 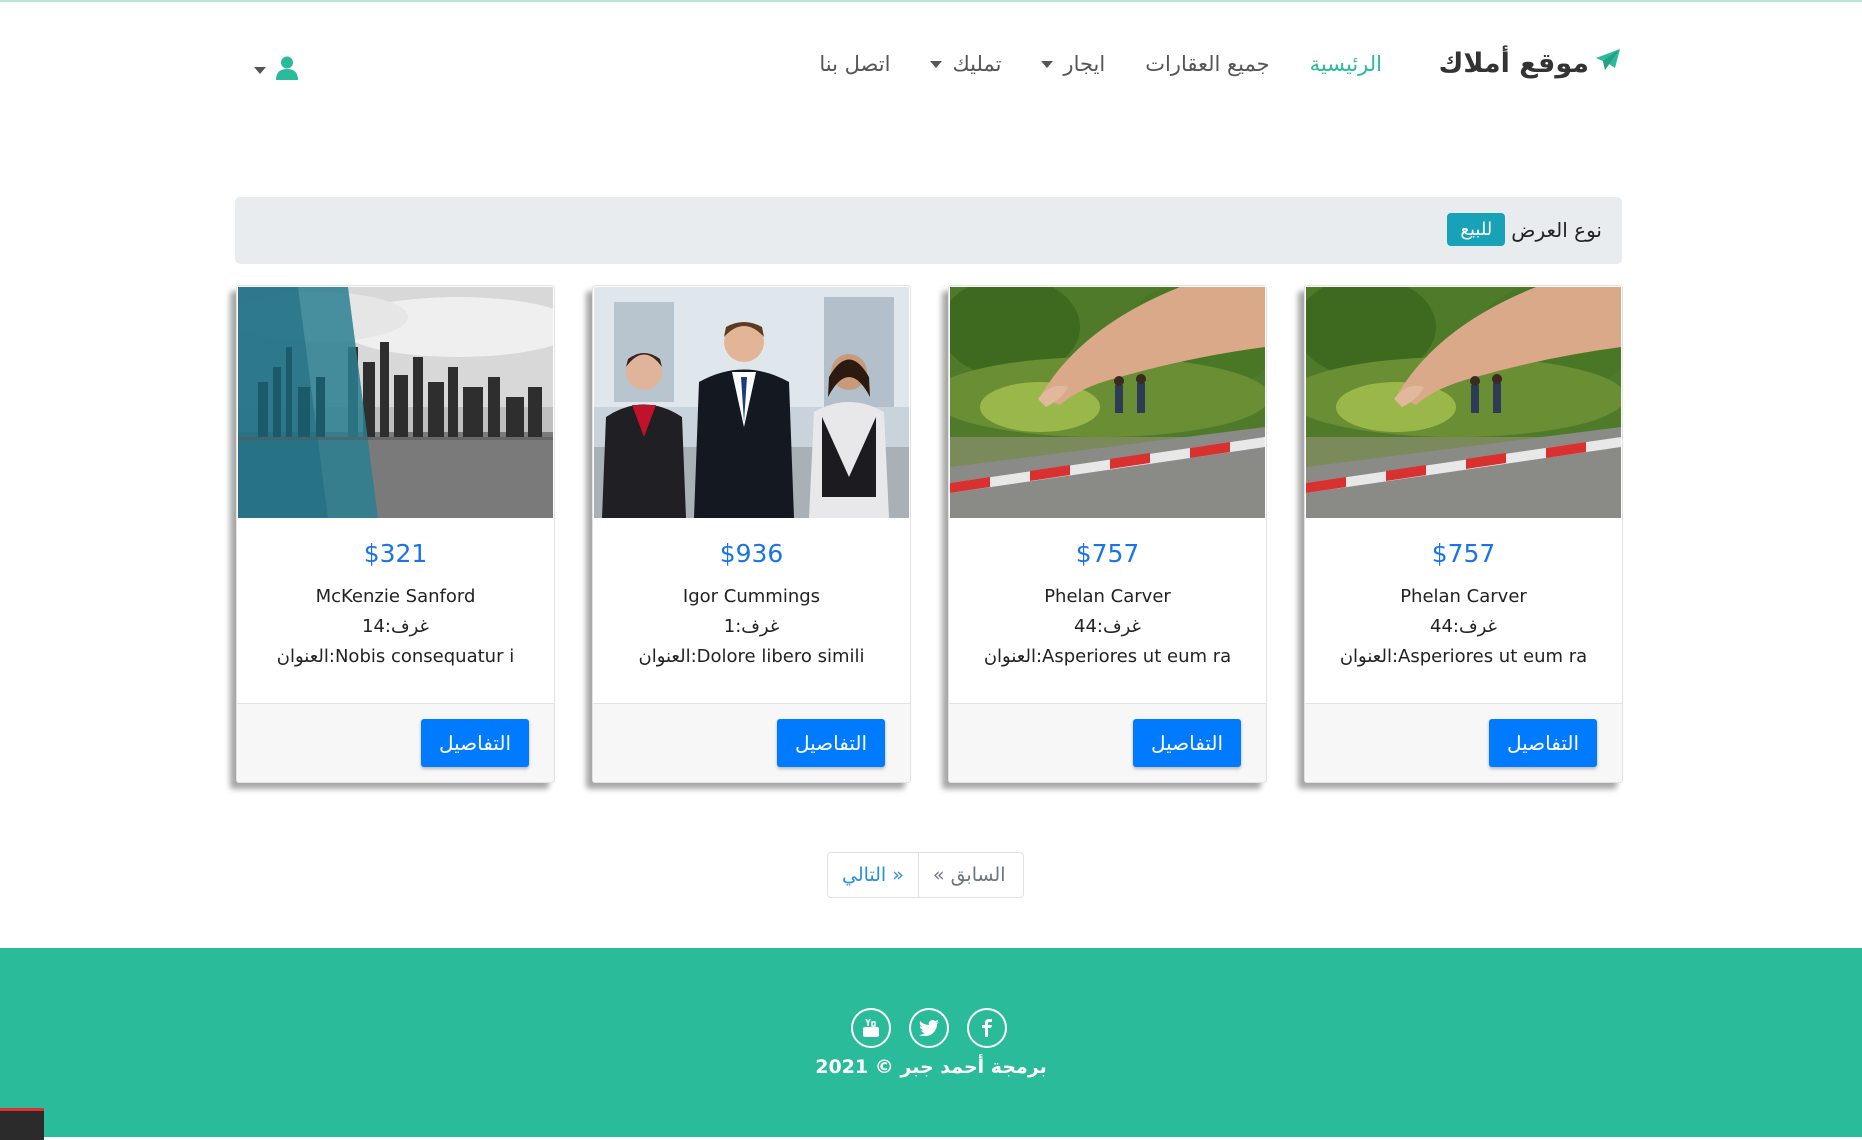 I want to click on nav-rent-label: ايجار, so click(x=1084, y=64).